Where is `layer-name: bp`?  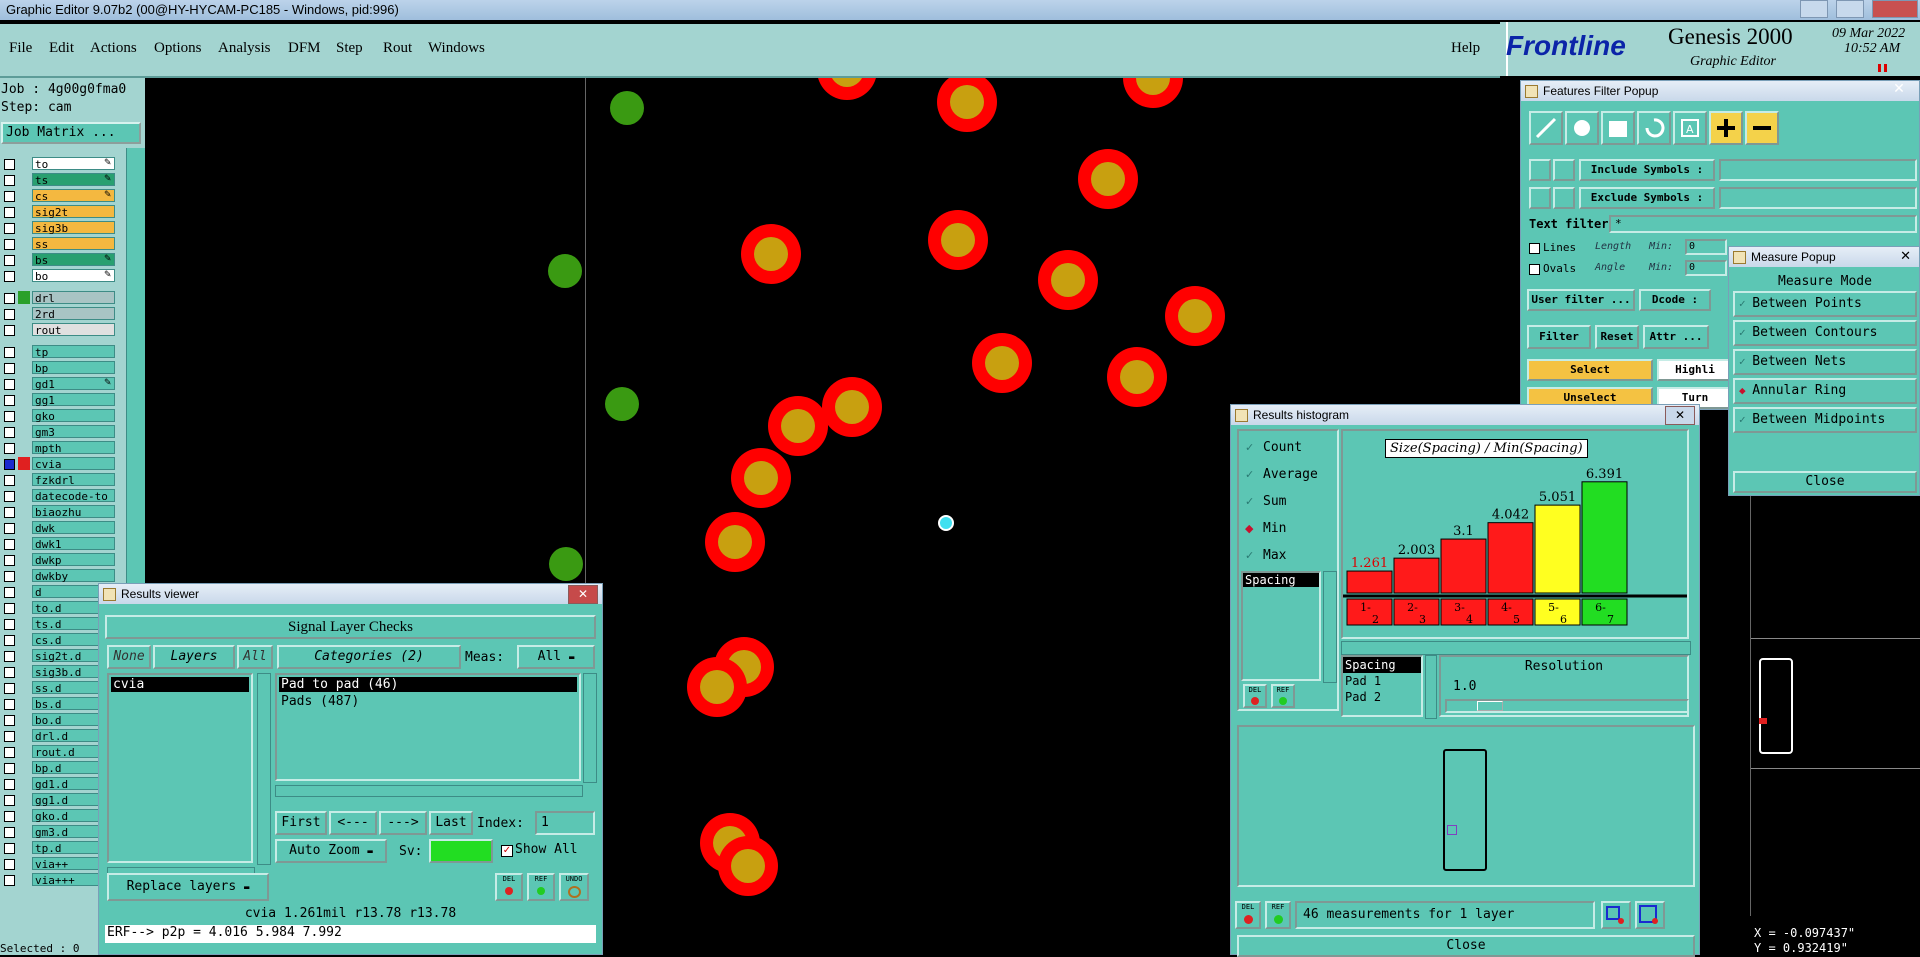
layer-name: bp is located at coordinates (73, 368).